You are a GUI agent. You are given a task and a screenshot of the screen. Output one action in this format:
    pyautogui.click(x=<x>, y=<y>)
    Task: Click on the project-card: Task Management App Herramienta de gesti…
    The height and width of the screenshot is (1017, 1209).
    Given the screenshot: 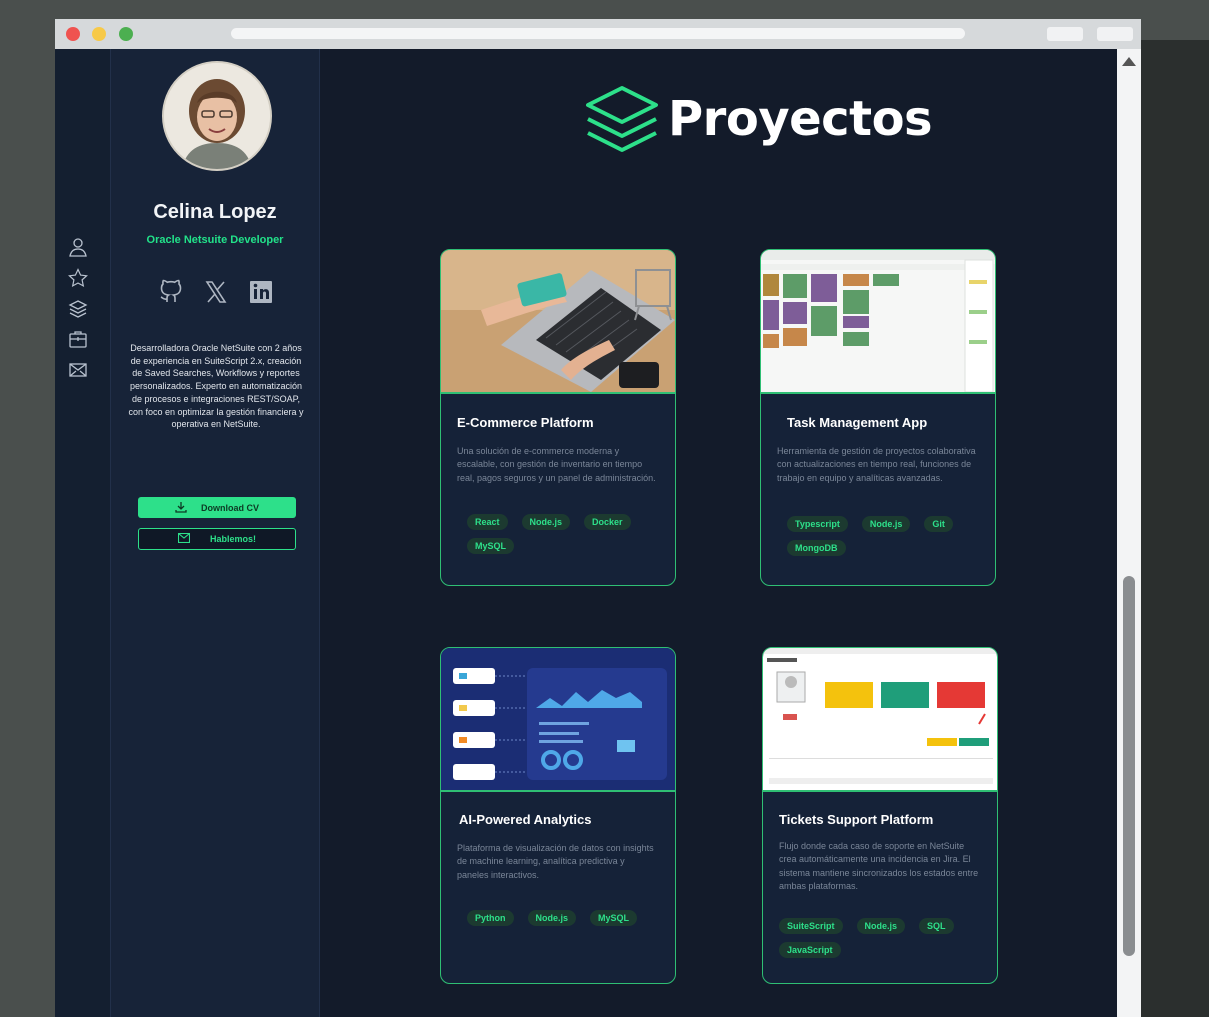 What is the action you would take?
    pyautogui.click(x=878, y=417)
    